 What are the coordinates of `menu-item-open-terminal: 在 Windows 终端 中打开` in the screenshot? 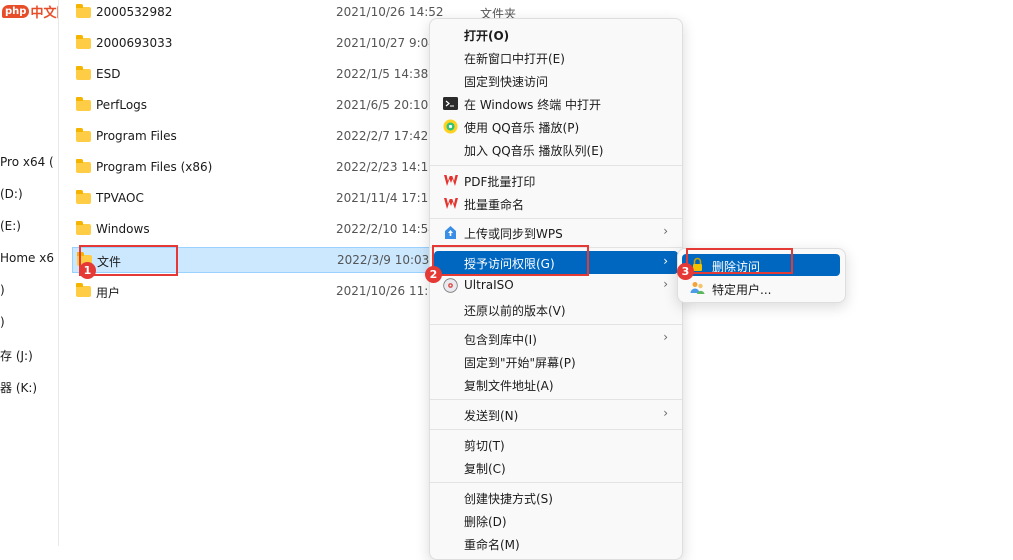 It's located at (556, 103).